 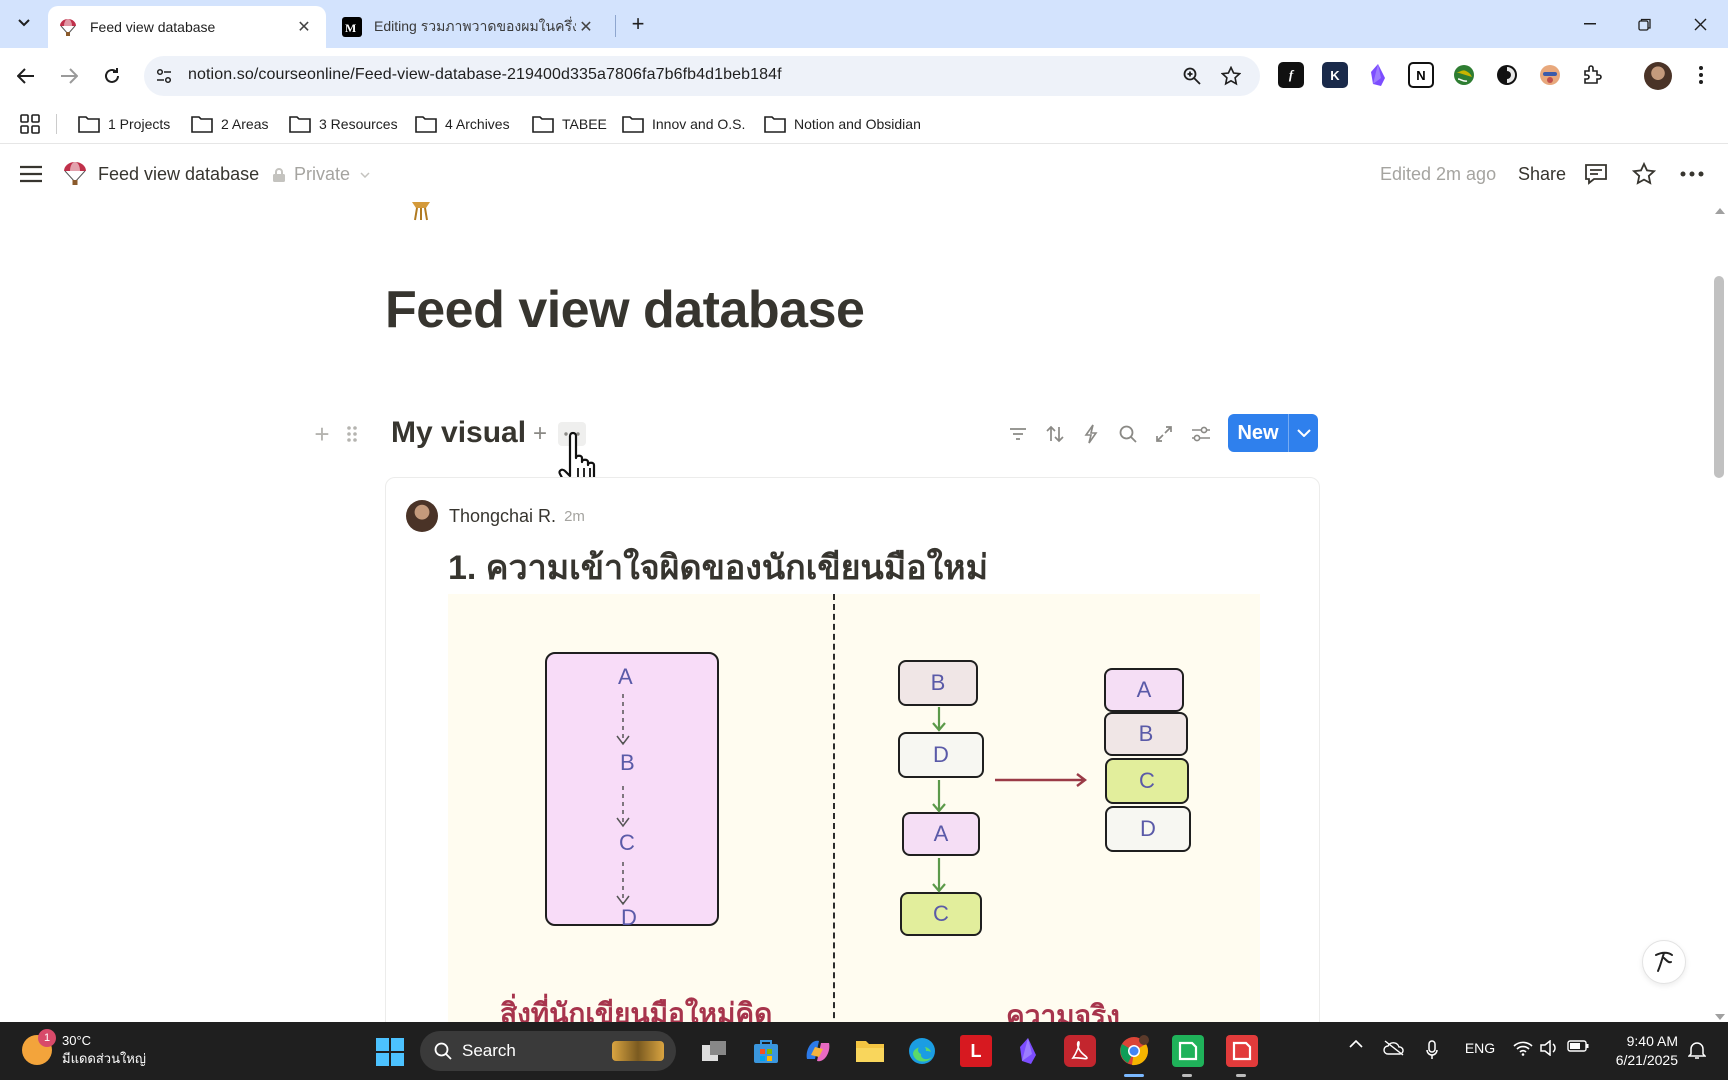 What do you see at coordinates (34, 124) in the screenshot?
I see `apps-grid-icon` at bounding box center [34, 124].